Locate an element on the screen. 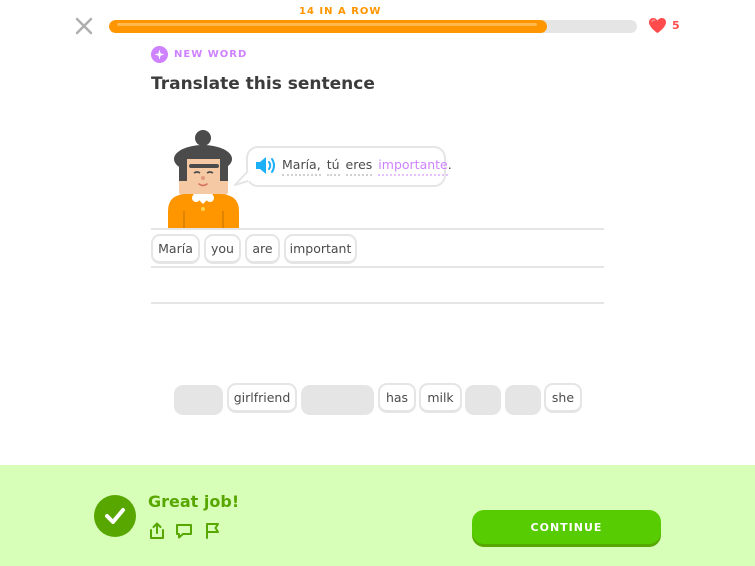 This screenshot has height=566, width=755. sentence-word: tú is located at coordinates (333, 166).